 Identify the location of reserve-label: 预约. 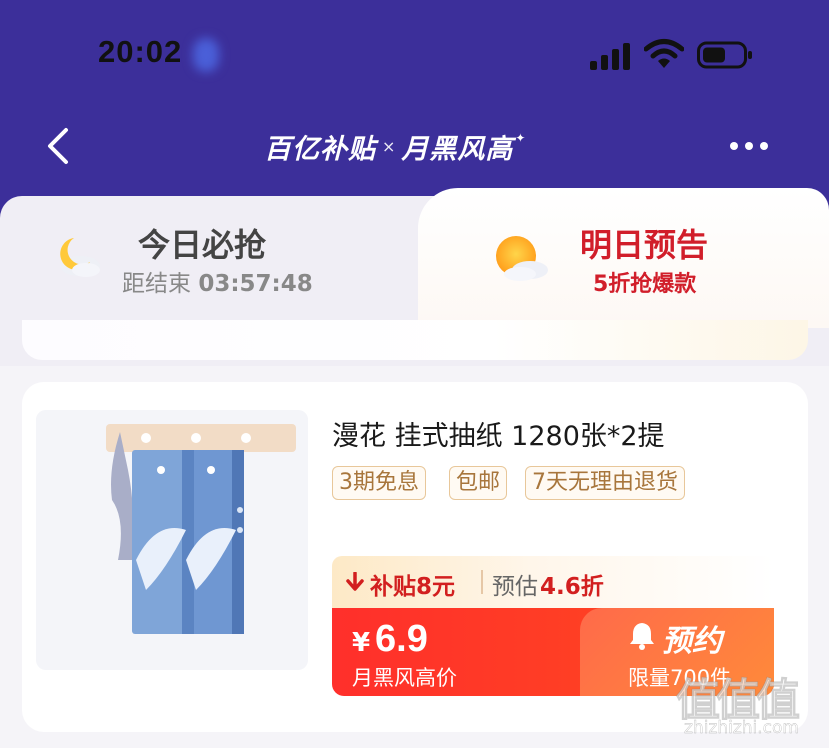
(692, 641).